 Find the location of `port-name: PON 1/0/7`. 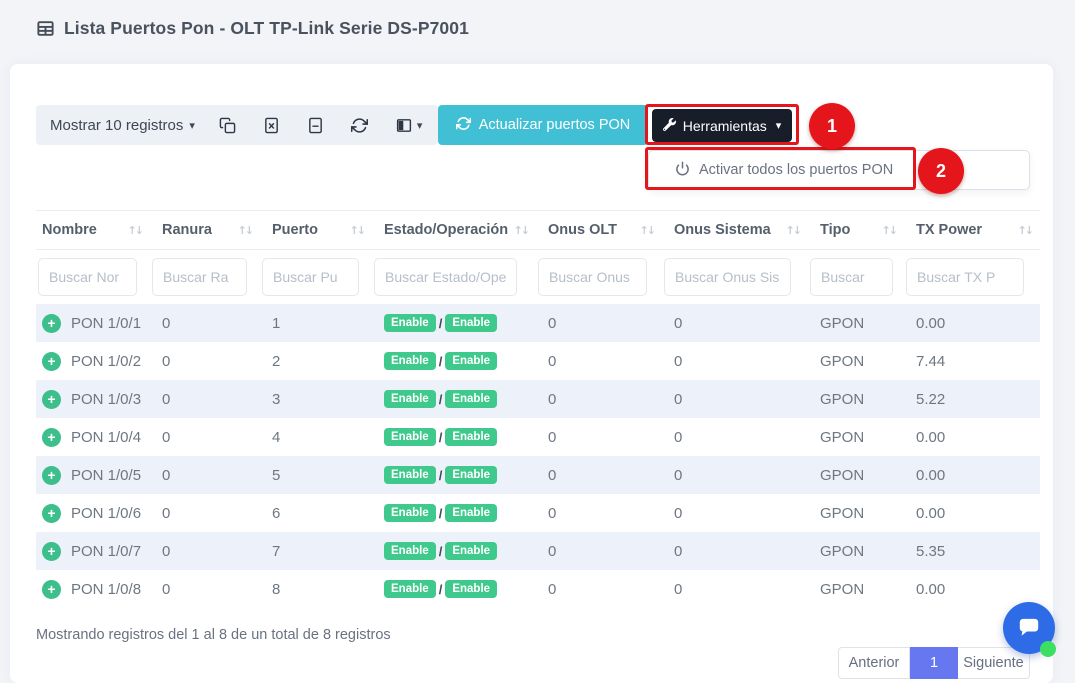

port-name: PON 1/0/7 is located at coordinates (106, 551).